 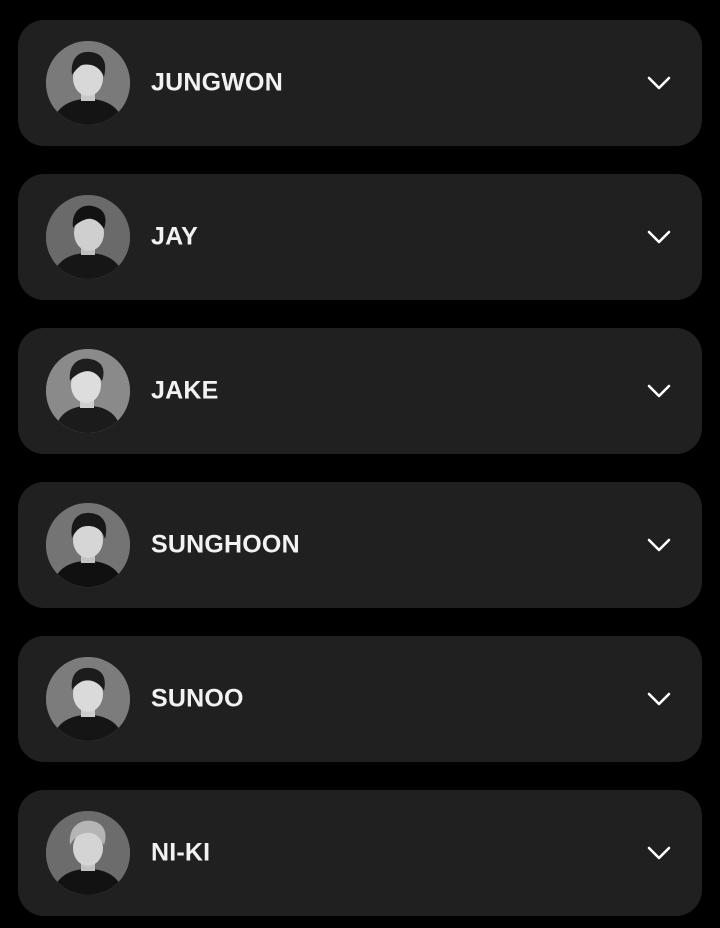 What do you see at coordinates (225, 544) in the screenshot?
I see `member-name: SUNGHOON` at bounding box center [225, 544].